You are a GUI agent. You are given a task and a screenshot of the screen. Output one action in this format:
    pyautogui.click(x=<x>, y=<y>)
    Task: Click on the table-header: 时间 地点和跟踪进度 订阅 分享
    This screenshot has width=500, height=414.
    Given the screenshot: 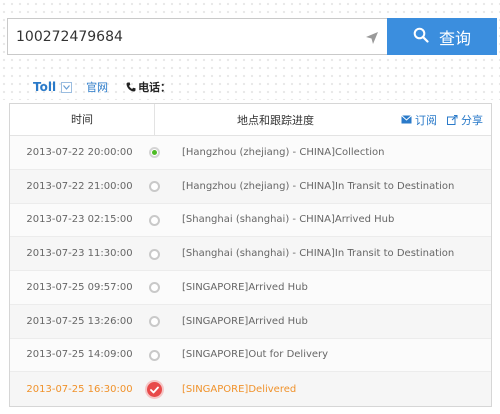 What is the action you would take?
    pyautogui.click(x=250, y=120)
    